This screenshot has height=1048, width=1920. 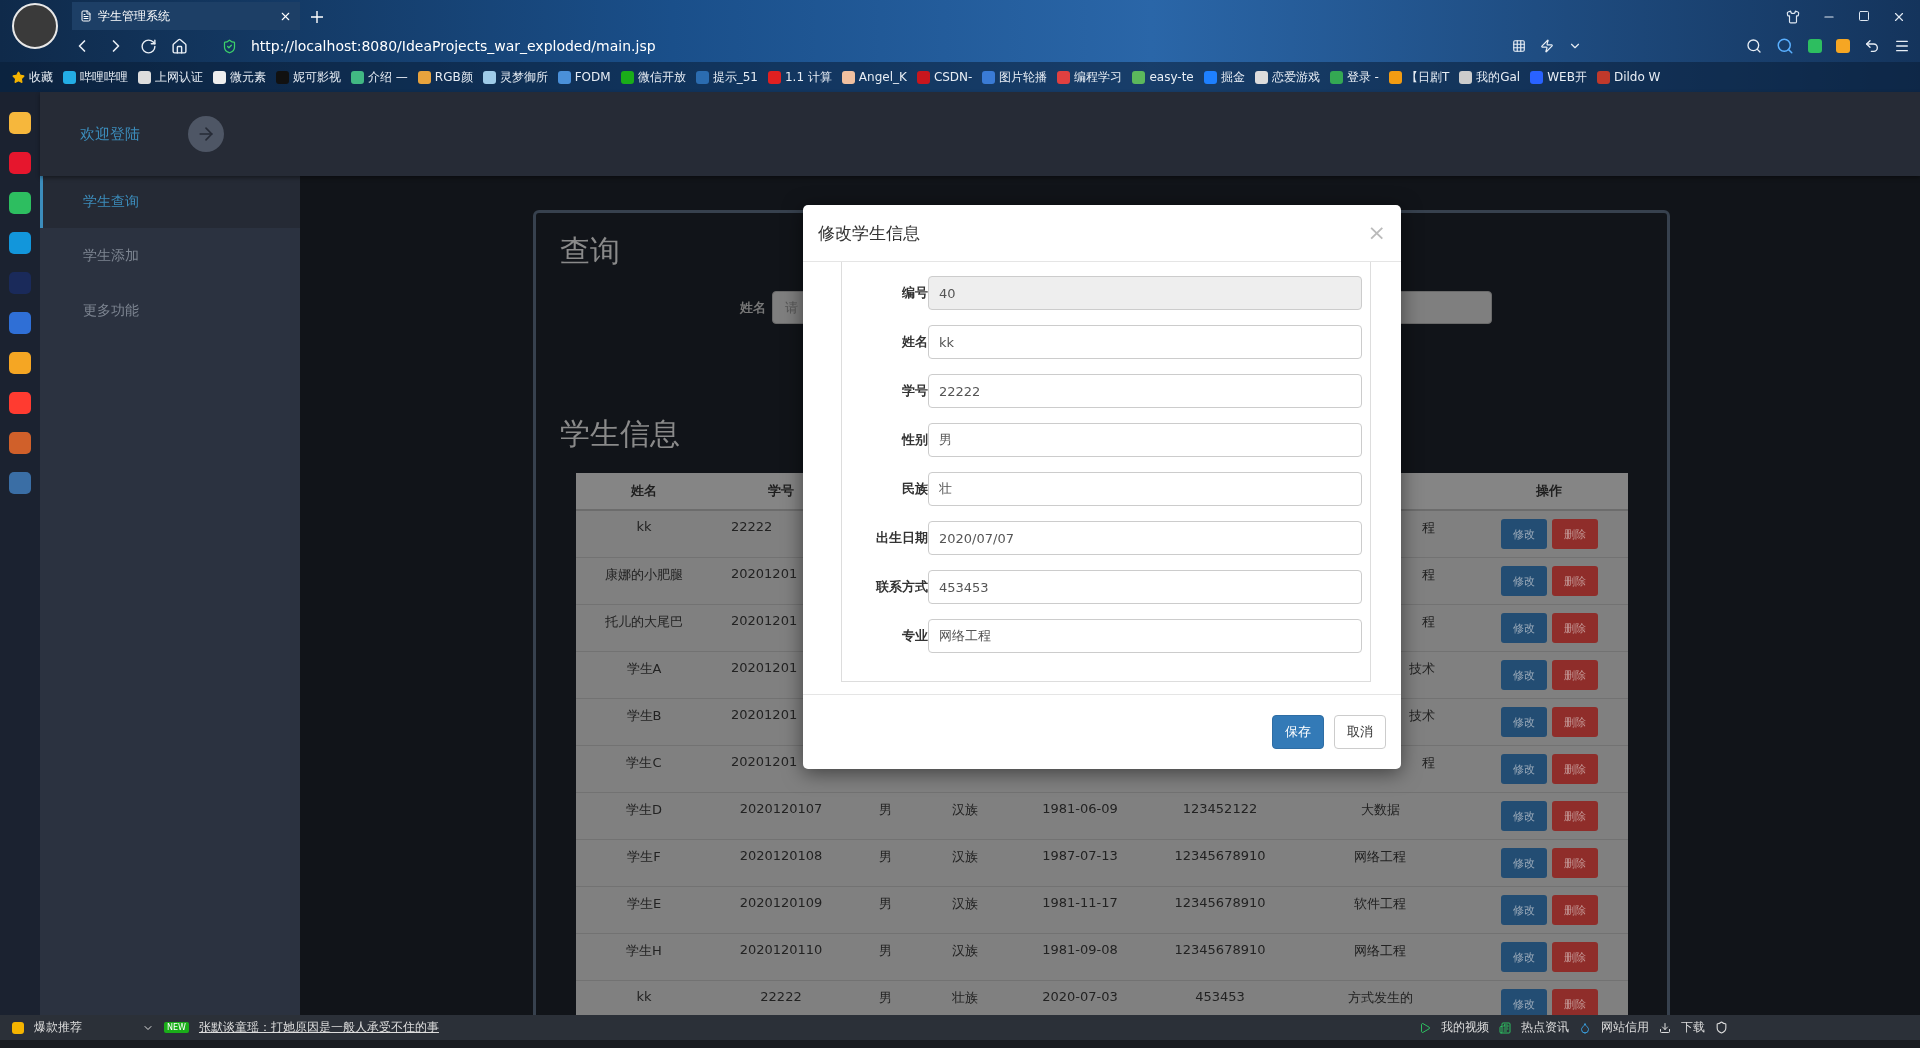 What do you see at coordinates (1287, 77) in the screenshot?
I see `bookmark-link: 恋爱游戏` at bounding box center [1287, 77].